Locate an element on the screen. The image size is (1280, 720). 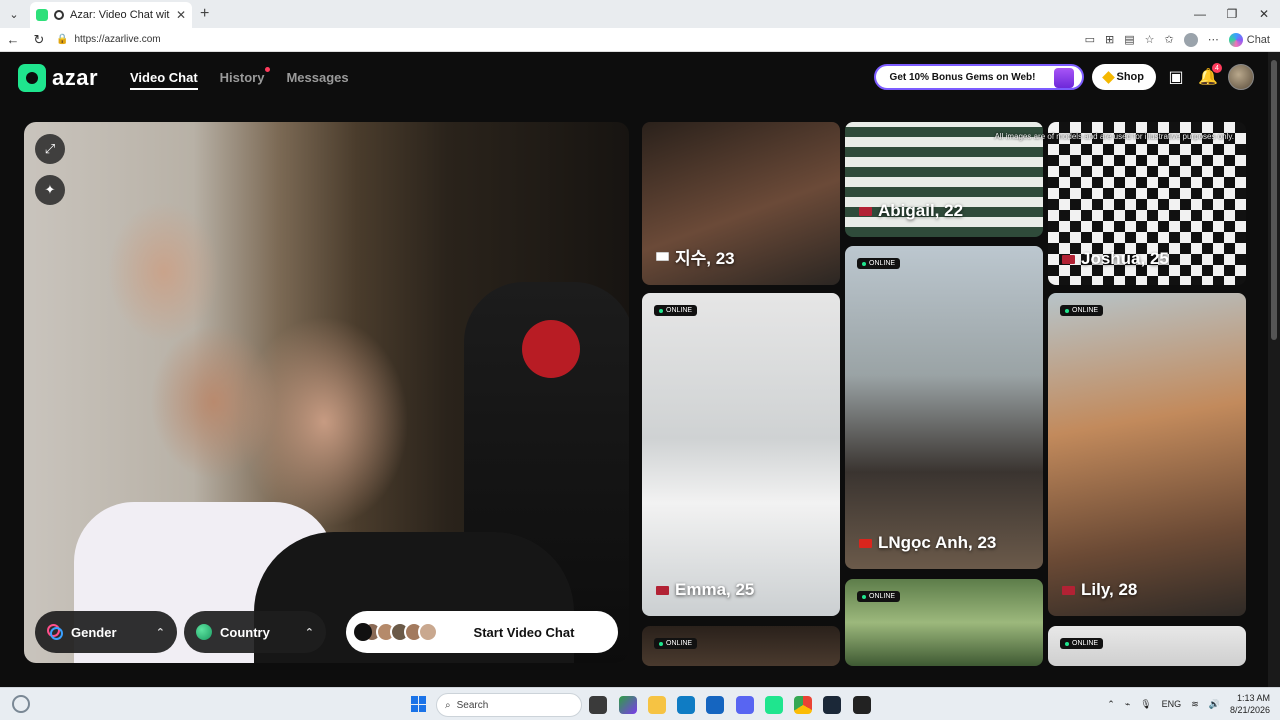
page-scrollbar is located at coordinates (1274, 369).